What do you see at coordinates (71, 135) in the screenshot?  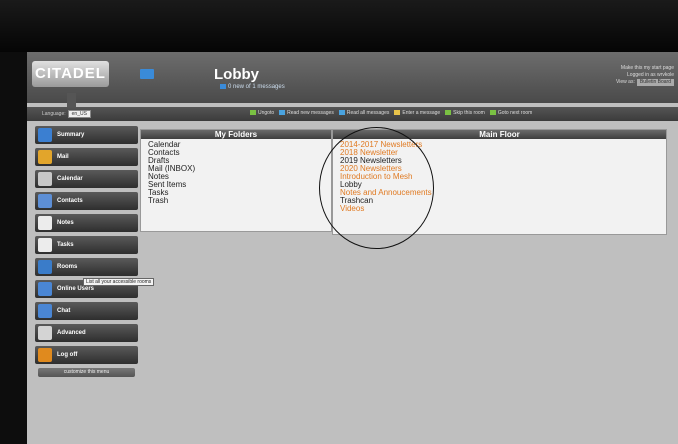 I see `sidebar-item-label: Summary` at bounding box center [71, 135].